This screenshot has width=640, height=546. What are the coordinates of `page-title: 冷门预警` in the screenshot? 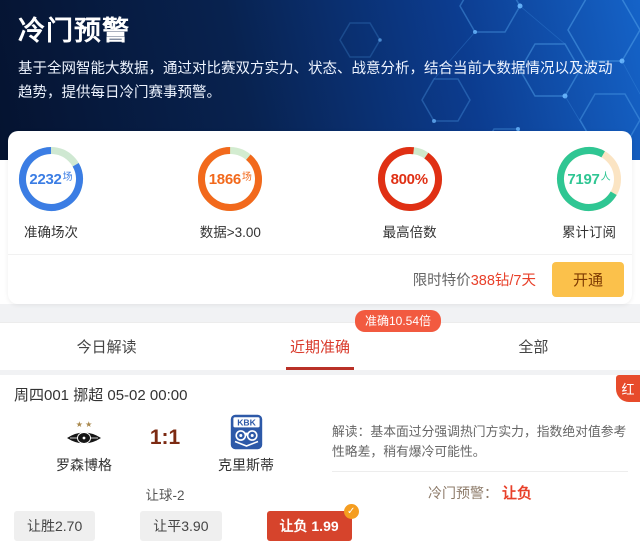 It's located at (74, 31).